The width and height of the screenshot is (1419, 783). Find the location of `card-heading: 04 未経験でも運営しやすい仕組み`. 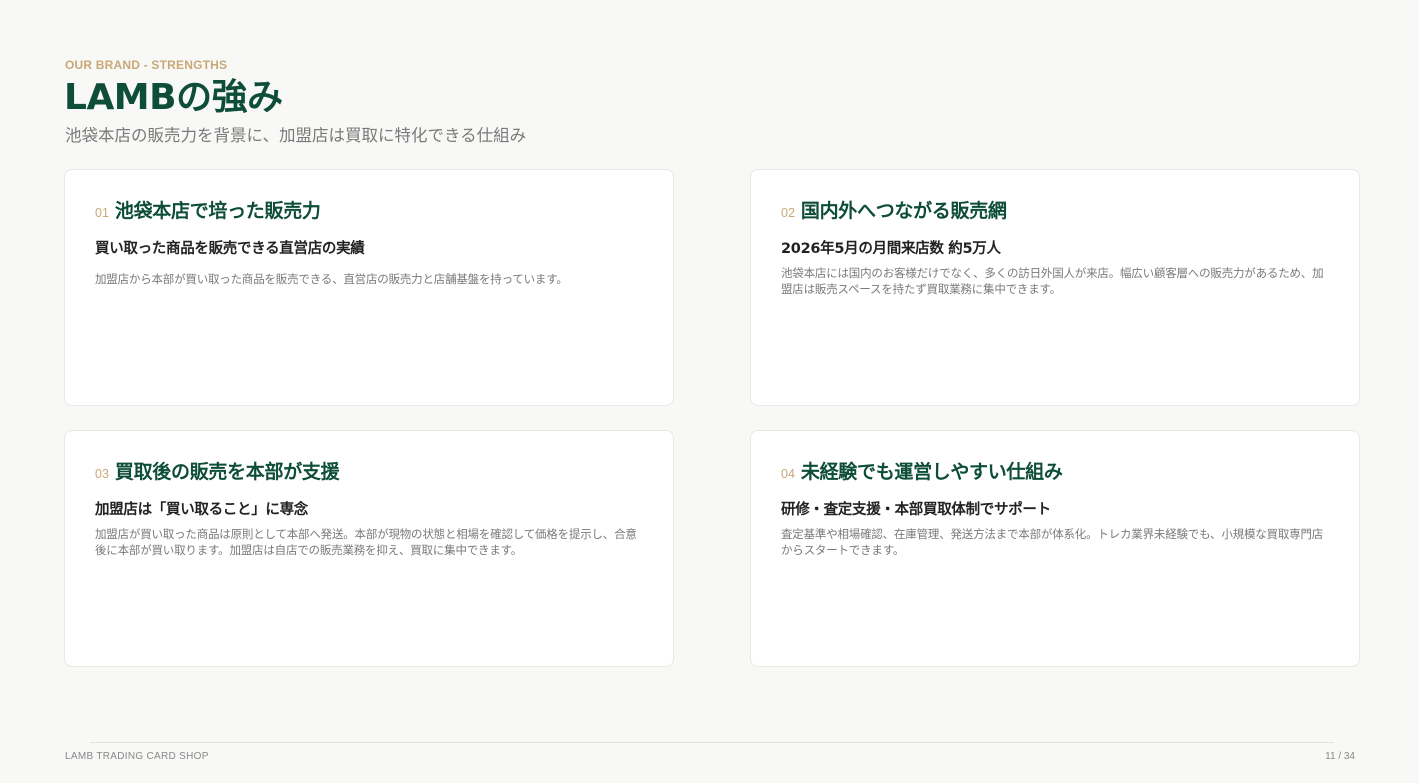

card-heading: 04 未経験でも運営しやすい仕組み is located at coordinates (1055, 472).